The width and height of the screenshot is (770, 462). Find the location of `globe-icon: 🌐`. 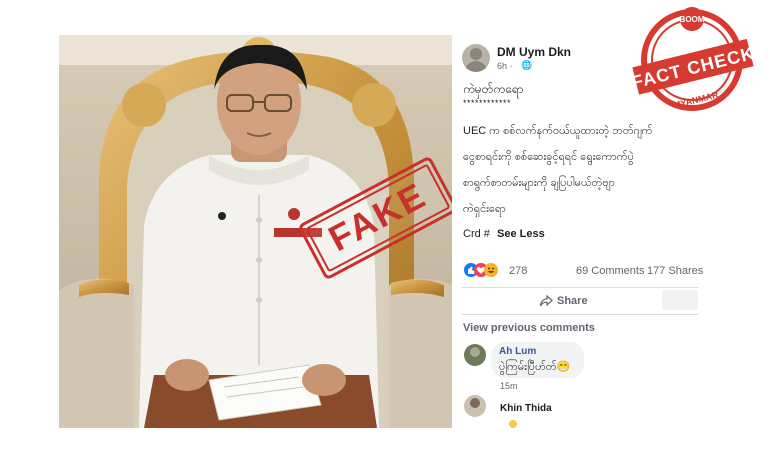

globe-icon: 🌐 is located at coordinates (527, 65).